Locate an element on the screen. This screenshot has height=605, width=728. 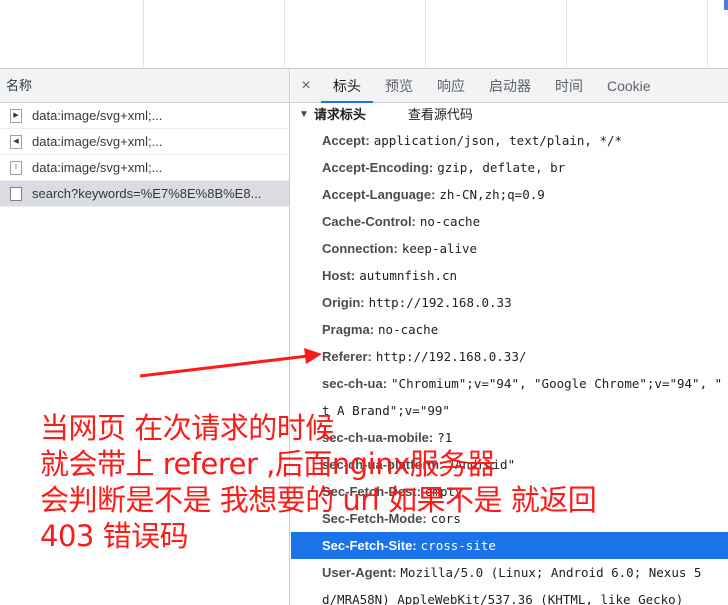
details-tabs: 标头 预览 响应 启动器 时间 Cookie is located at coordinates (492, 86).